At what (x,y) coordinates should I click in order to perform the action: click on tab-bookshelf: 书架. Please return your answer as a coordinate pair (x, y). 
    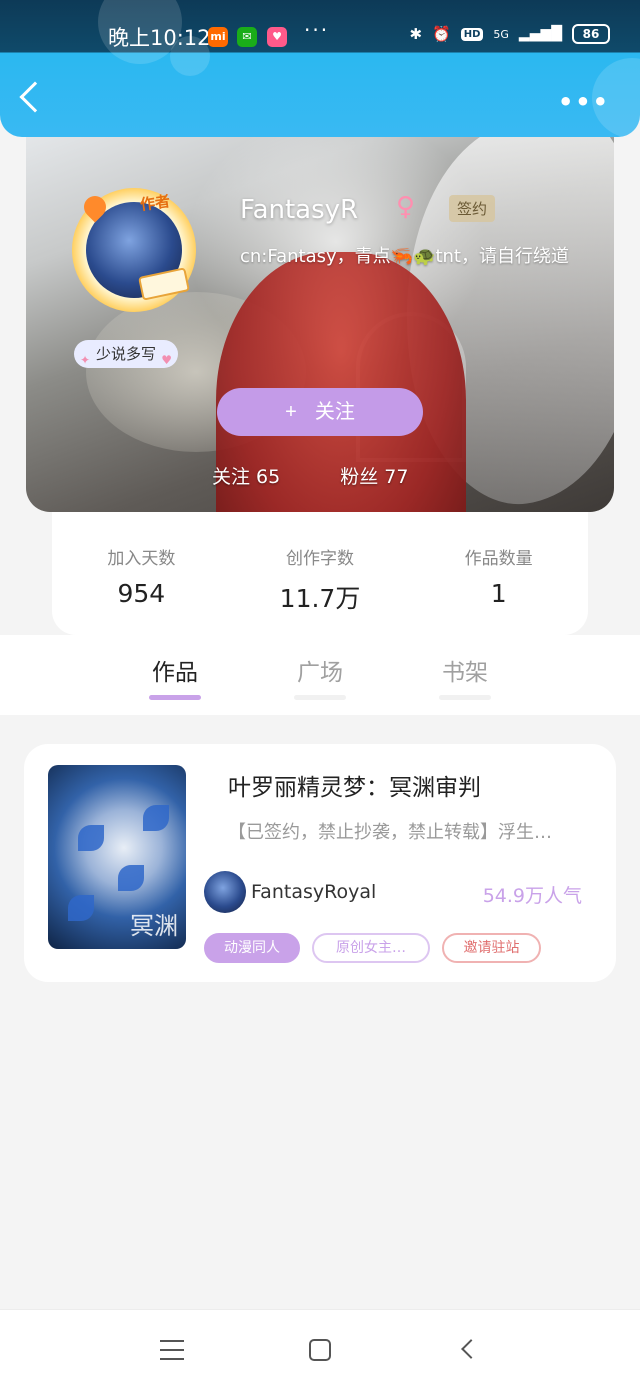
    Looking at the image, I should click on (465, 676).